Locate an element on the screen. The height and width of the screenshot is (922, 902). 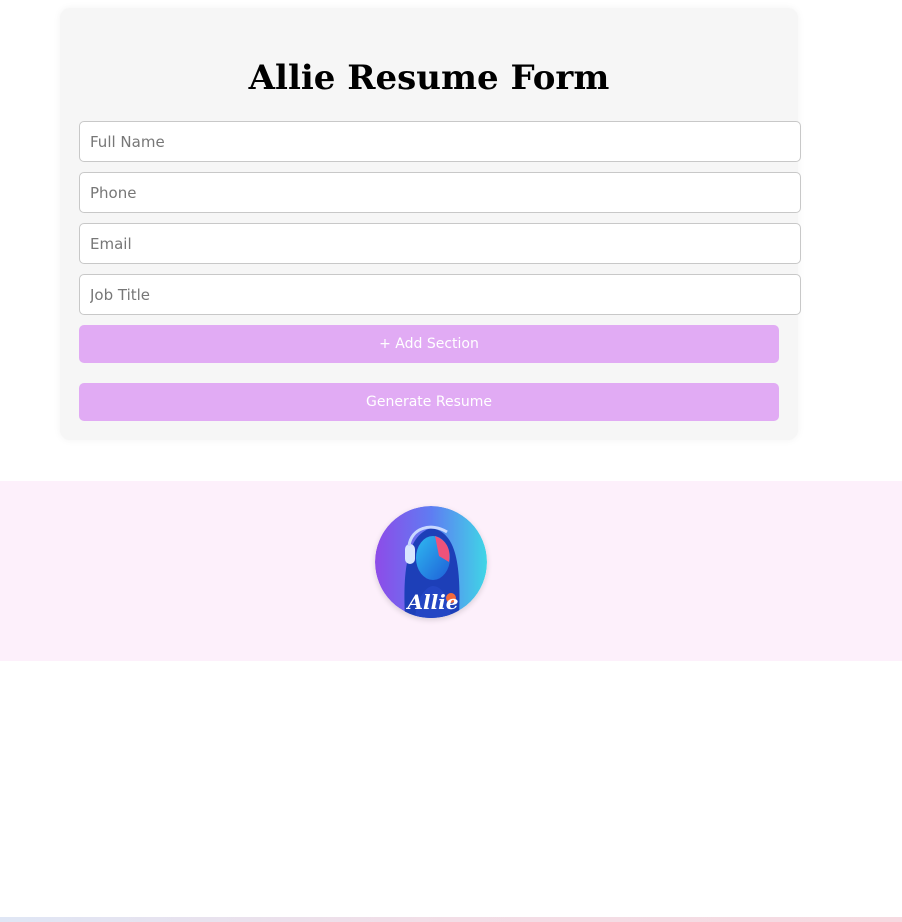
bottom-edge-strip is located at coordinates (451, 919).